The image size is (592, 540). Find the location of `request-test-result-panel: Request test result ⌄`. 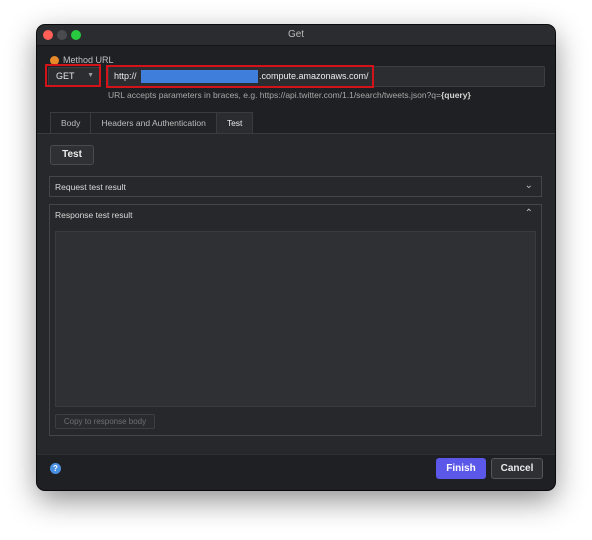

request-test-result-panel: Request test result ⌄ is located at coordinates (295, 186).